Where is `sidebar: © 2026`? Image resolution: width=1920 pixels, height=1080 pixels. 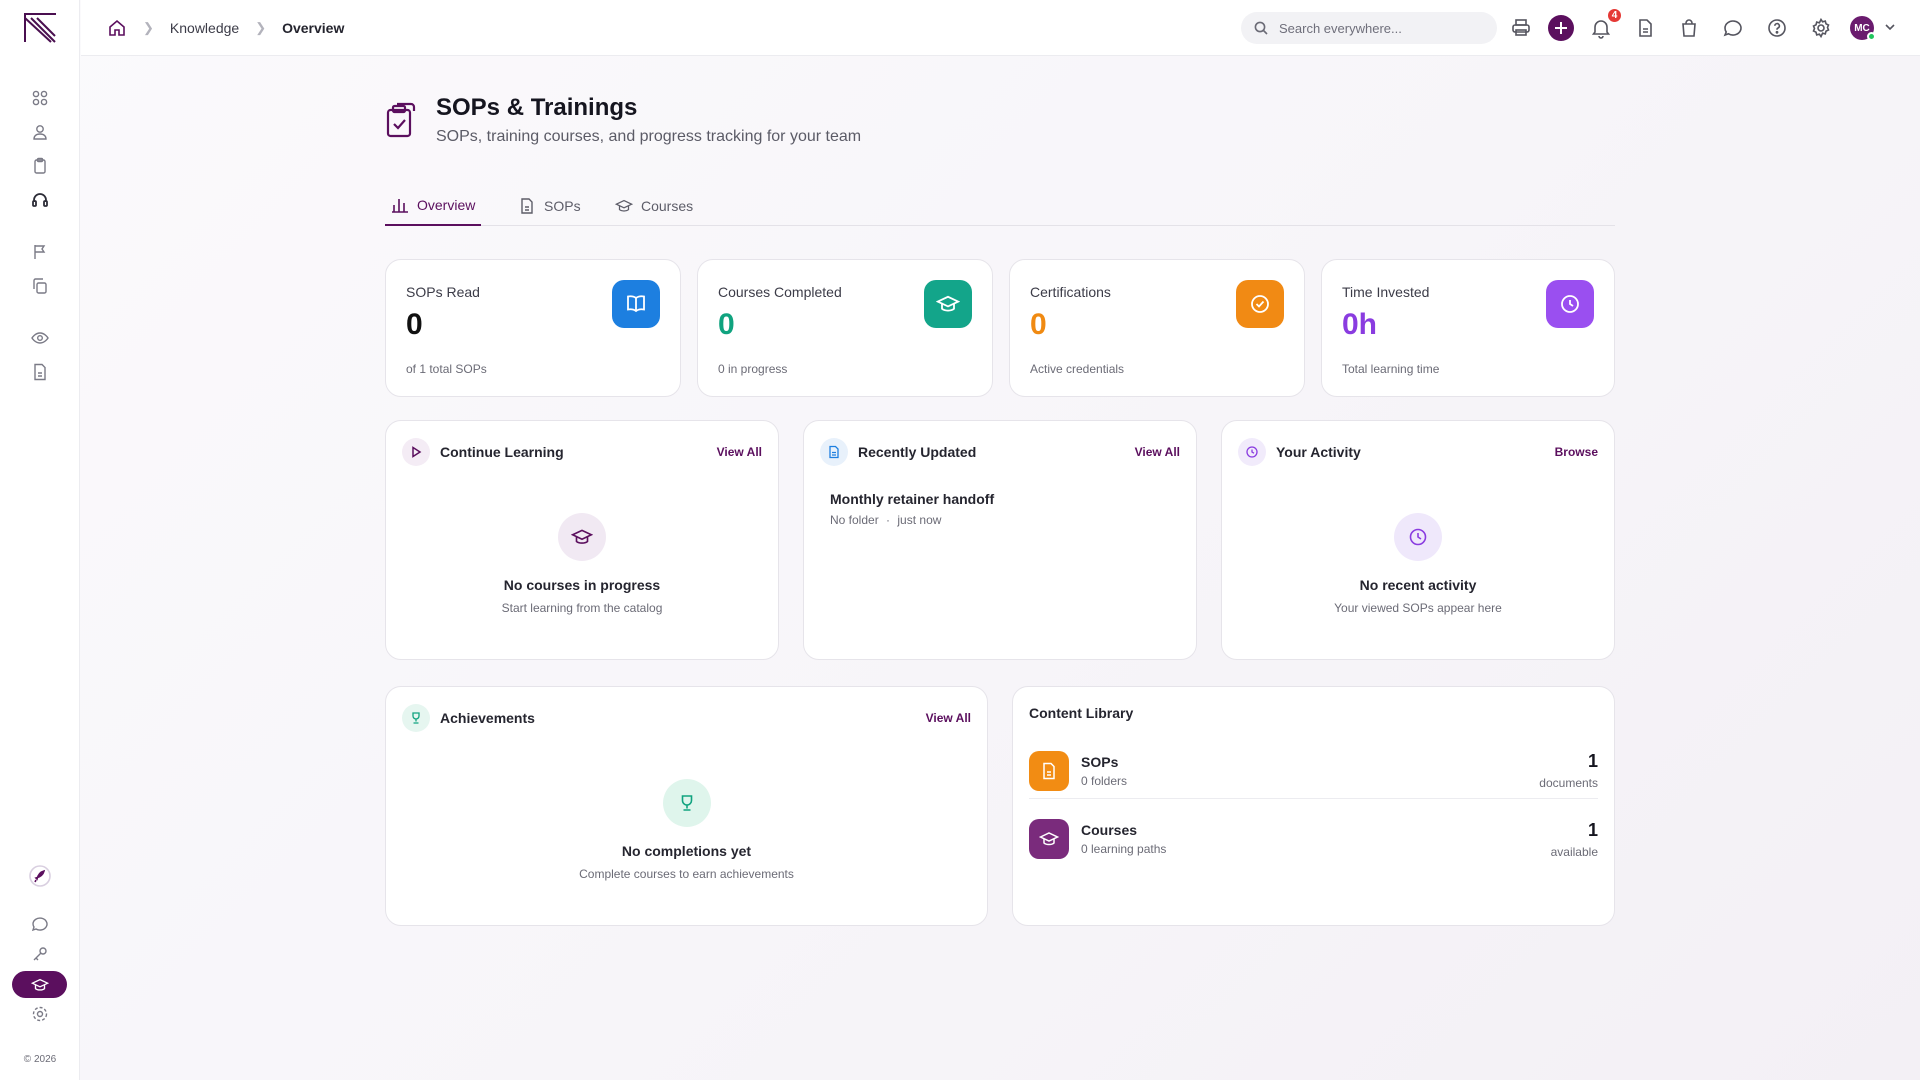 sidebar: © 2026 is located at coordinates (40, 540).